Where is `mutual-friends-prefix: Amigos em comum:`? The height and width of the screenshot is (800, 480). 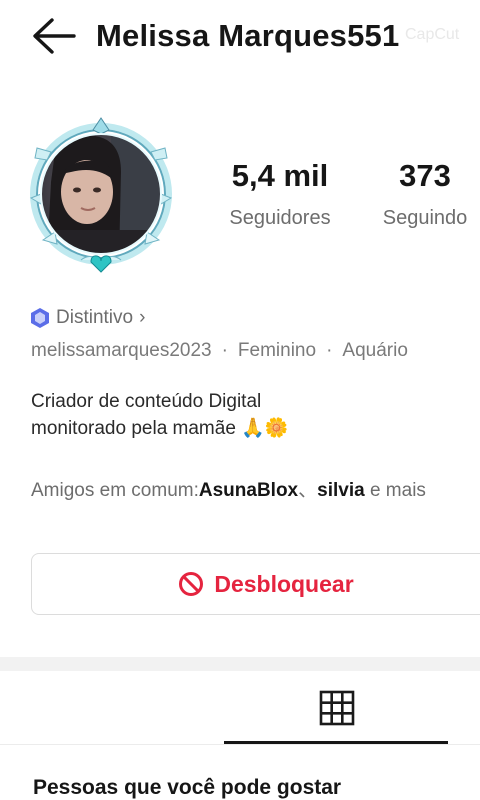
mutual-friends-prefix: Amigos em comum: is located at coordinates (115, 490).